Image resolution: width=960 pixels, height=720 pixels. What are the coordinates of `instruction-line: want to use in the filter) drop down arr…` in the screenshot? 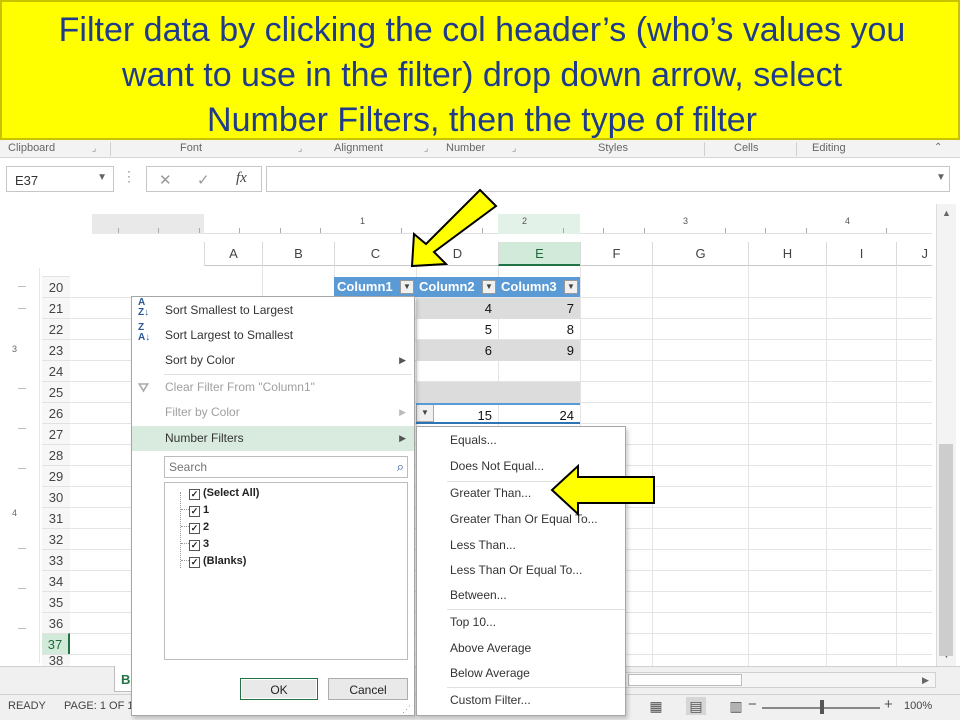 It's located at (482, 75).